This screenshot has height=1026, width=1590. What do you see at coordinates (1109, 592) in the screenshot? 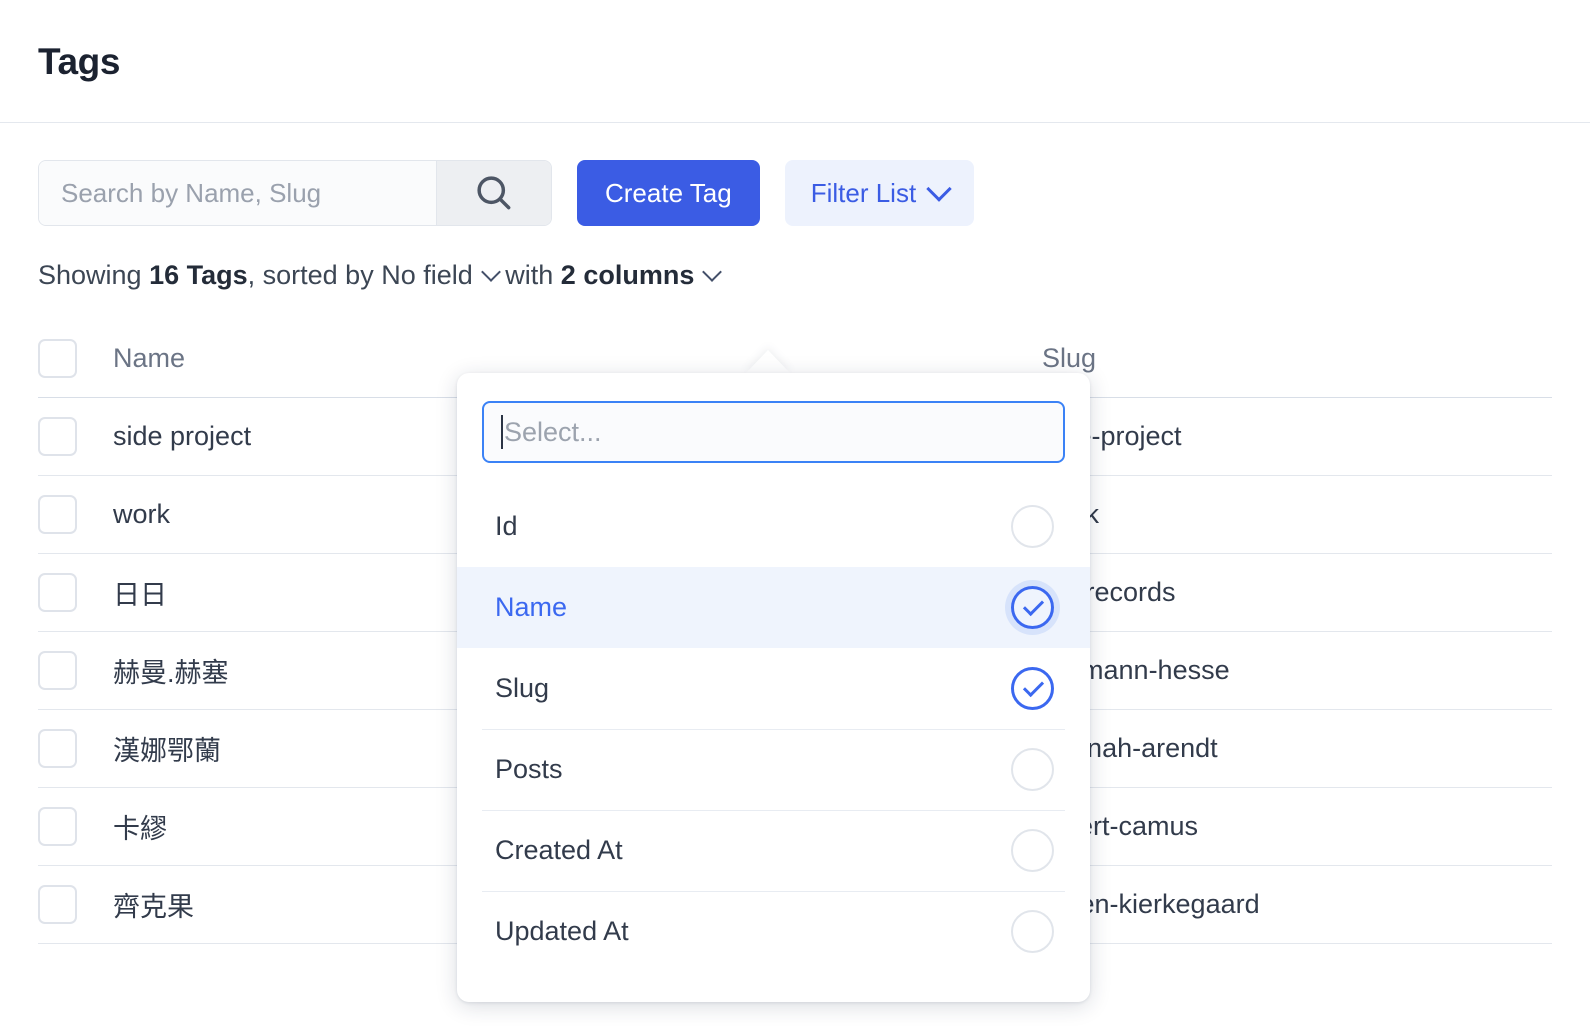
I see `cell-slug: life-records` at bounding box center [1109, 592].